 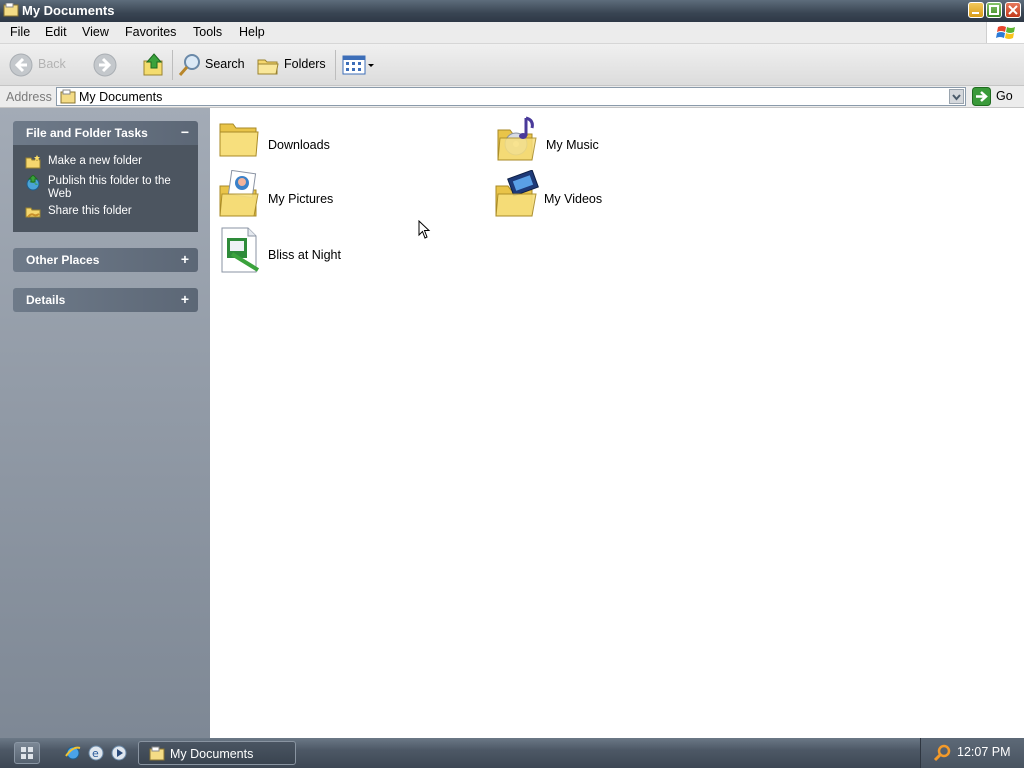 I want to click on back-button: Back, so click(x=38, y=65).